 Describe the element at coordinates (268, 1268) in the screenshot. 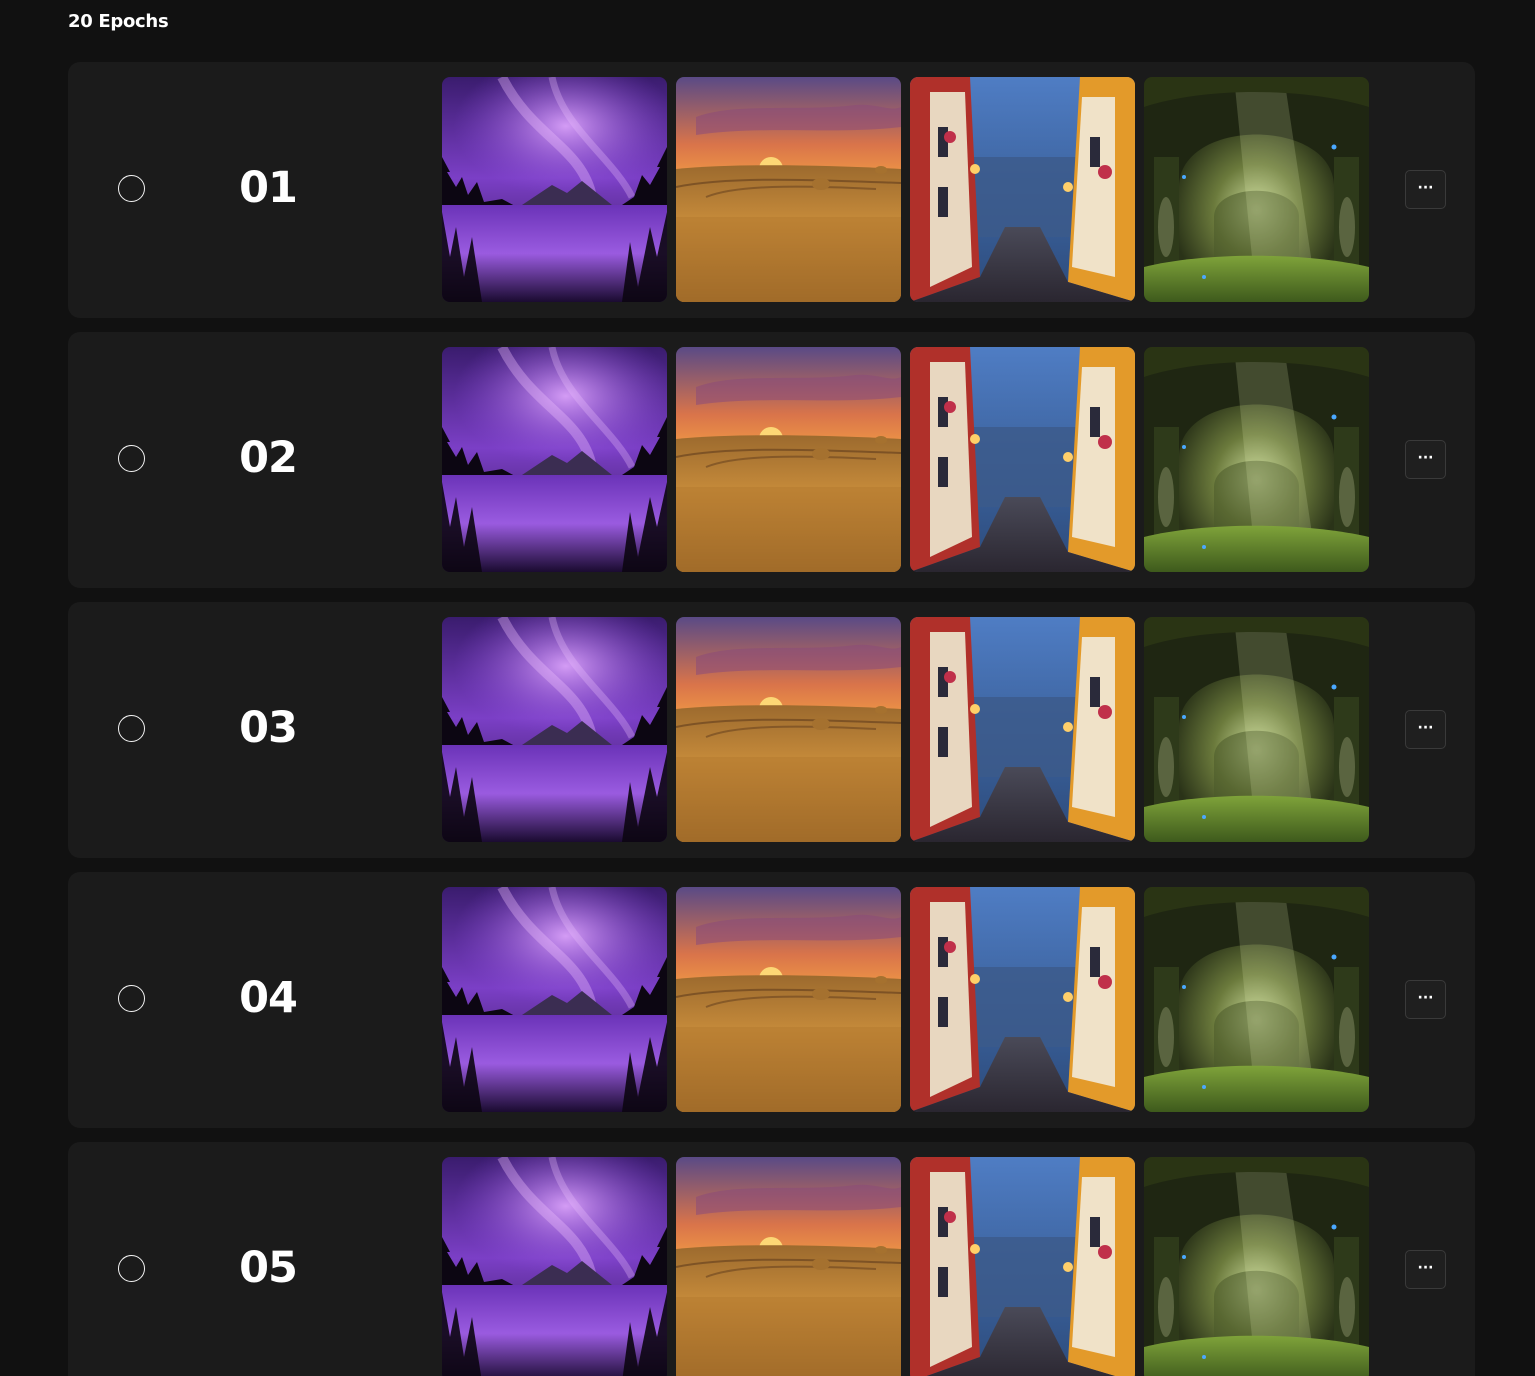

I see `epoch-number: 05` at that location.